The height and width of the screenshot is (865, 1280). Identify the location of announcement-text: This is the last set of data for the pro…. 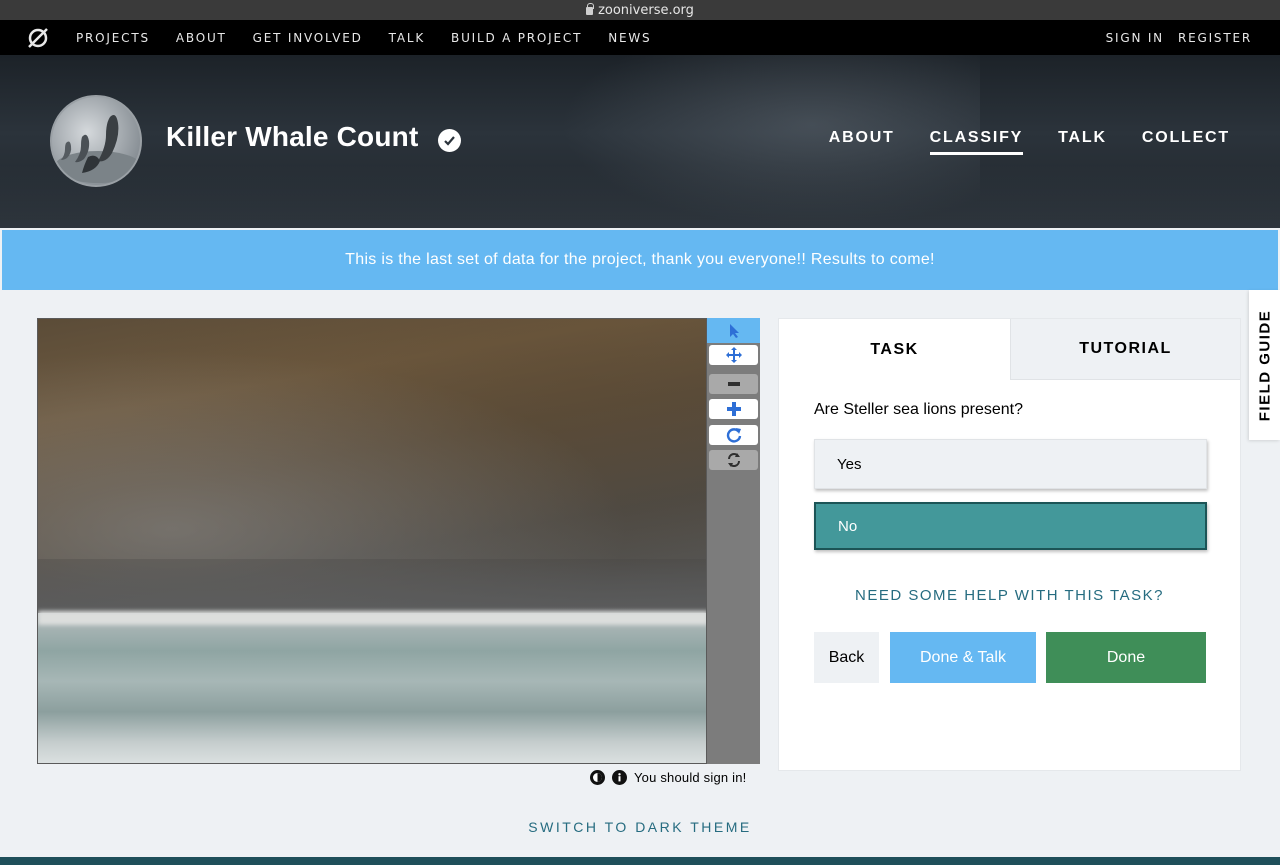
(640, 259).